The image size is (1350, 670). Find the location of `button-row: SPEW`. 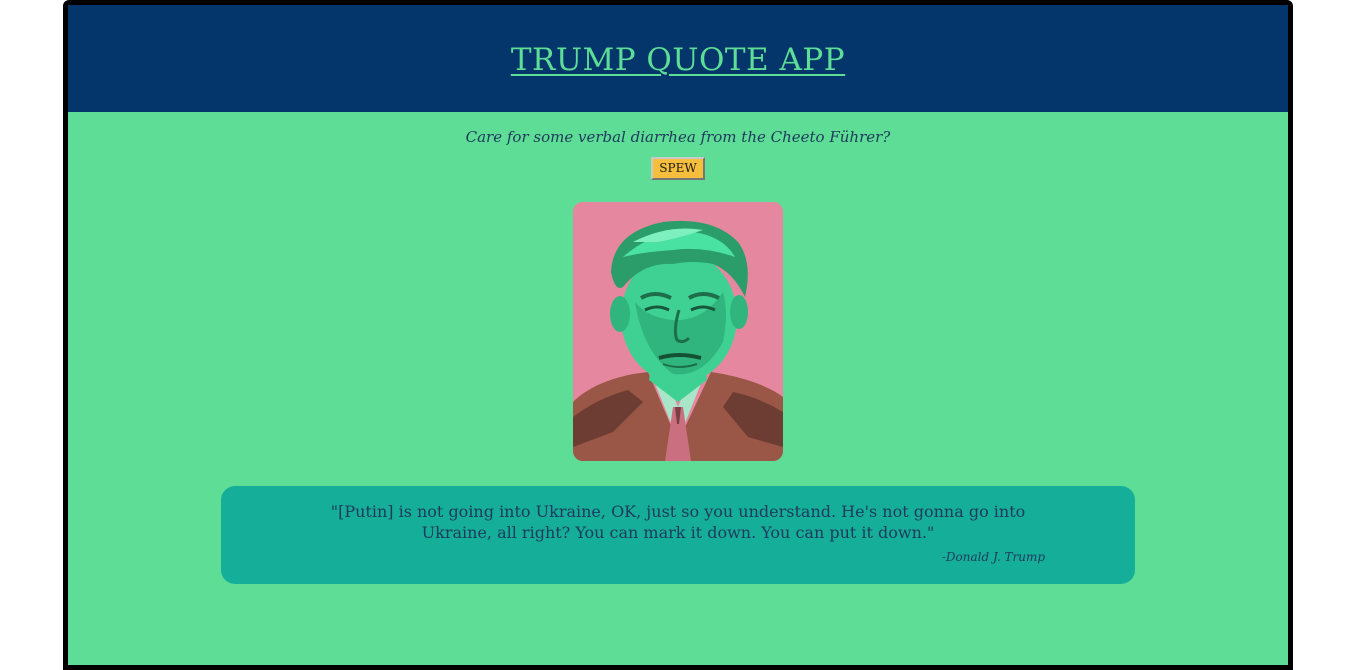

button-row: SPEW is located at coordinates (678, 168).